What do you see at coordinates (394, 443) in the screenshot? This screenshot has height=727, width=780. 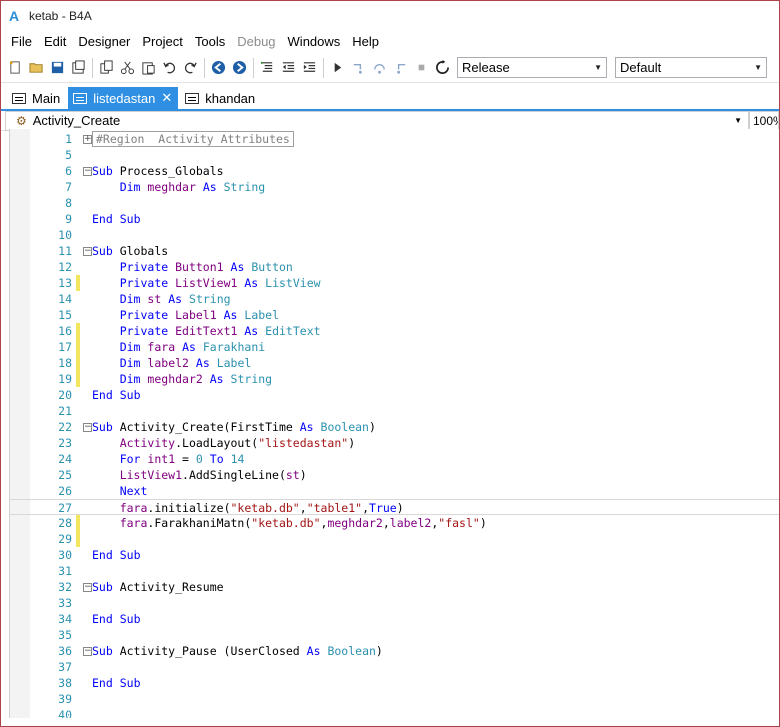 I see `code-line: 23 Activity.LoadLayout("listedastan")` at bounding box center [394, 443].